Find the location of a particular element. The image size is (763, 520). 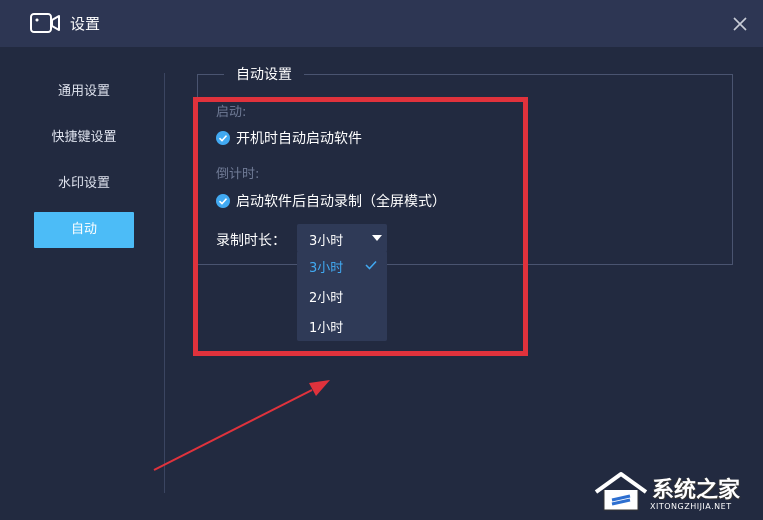

sidebar-item-hotkeys: 快捷键设置 is located at coordinates (84, 138).